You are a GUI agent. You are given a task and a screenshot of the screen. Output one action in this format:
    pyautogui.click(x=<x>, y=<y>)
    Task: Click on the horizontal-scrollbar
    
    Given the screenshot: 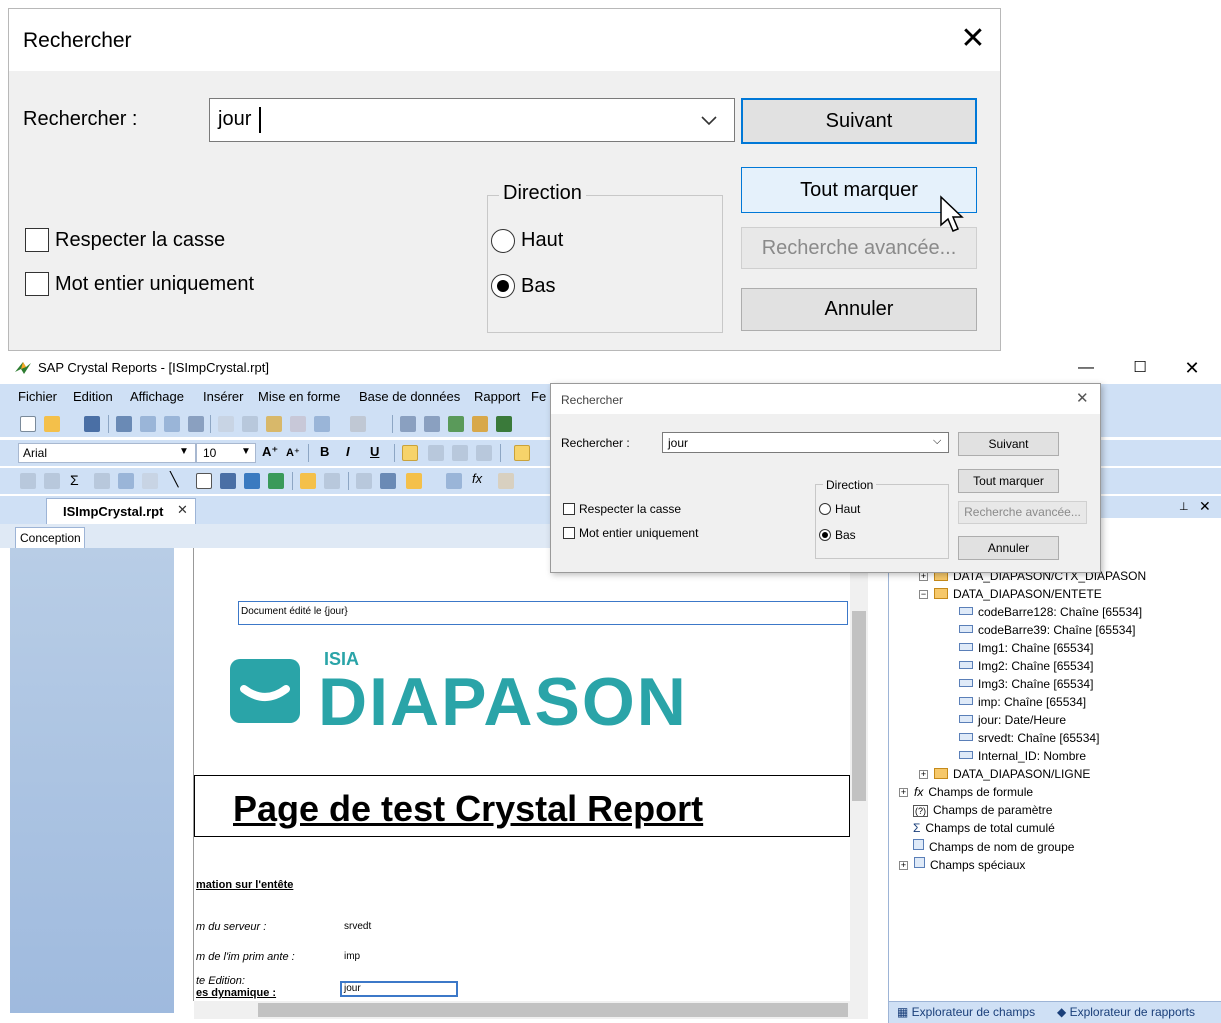 What is the action you would take?
    pyautogui.click(x=531, y=1010)
    